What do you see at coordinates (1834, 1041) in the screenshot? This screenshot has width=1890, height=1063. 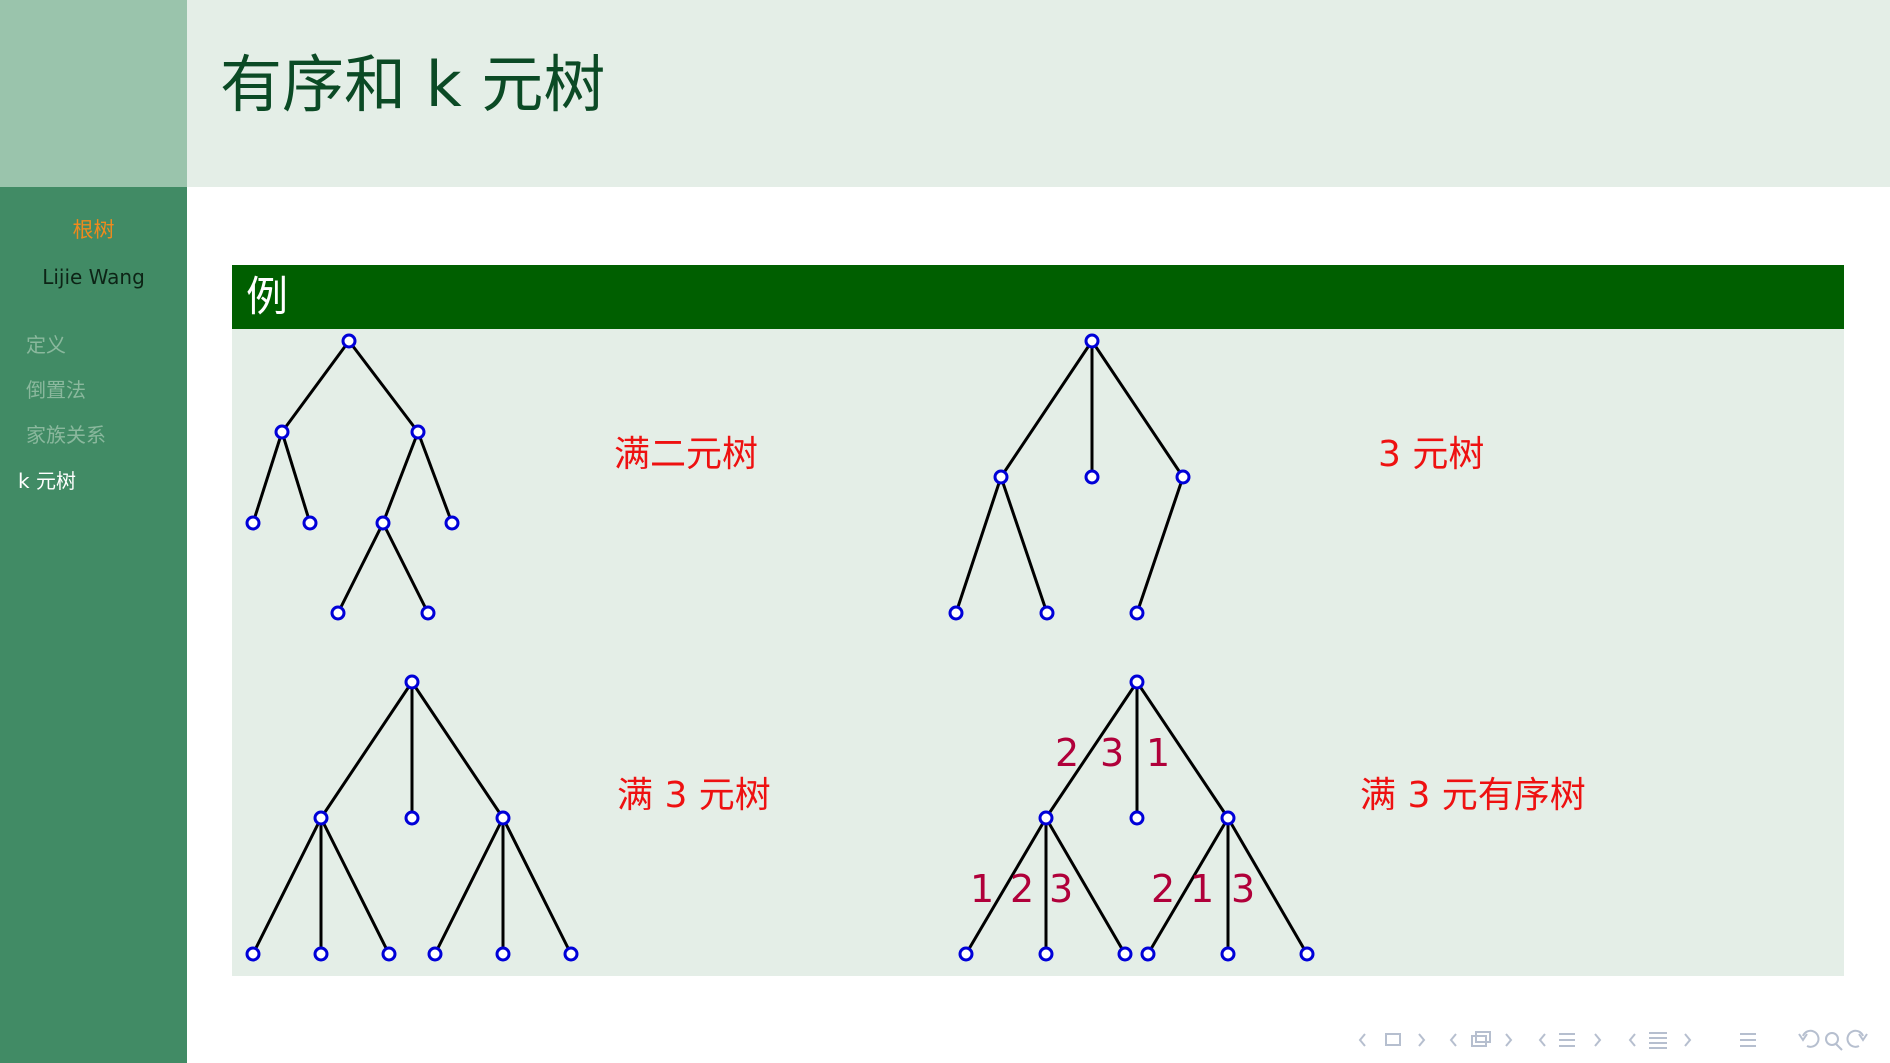 I see `search-icon` at bounding box center [1834, 1041].